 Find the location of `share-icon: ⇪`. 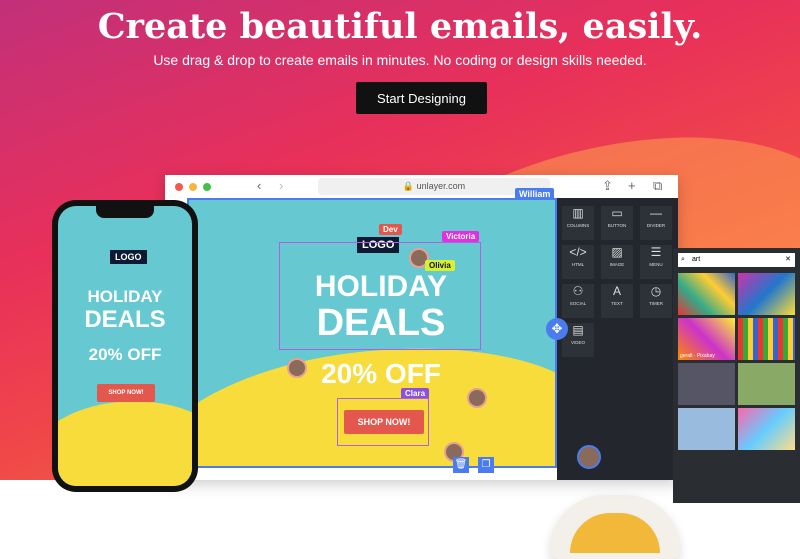

share-icon: ⇪ is located at coordinates (607, 186).